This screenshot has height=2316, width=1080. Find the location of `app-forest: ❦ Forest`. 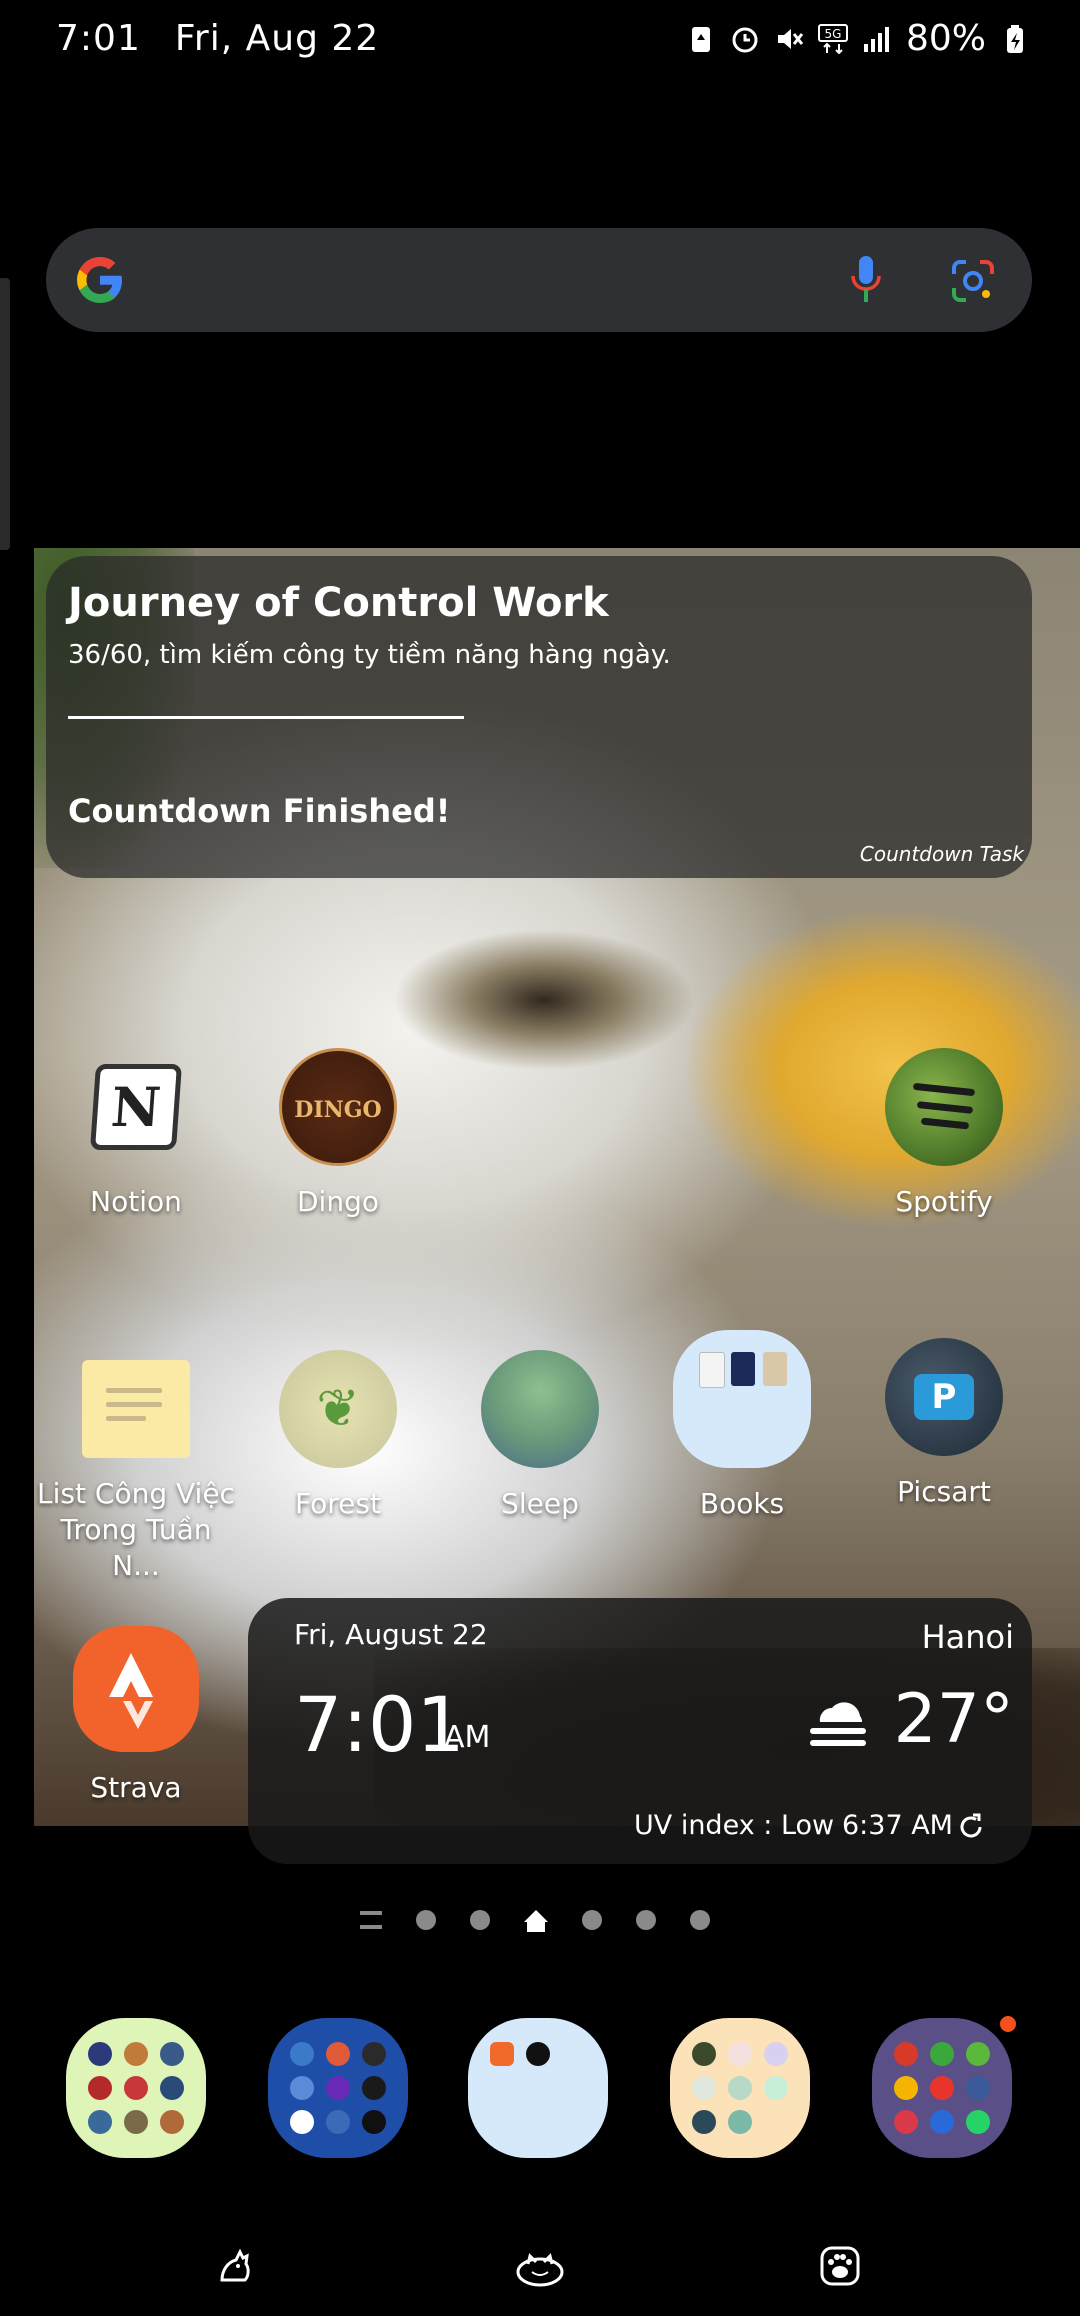

app-forest: ❦ Forest is located at coordinates (338, 1436).